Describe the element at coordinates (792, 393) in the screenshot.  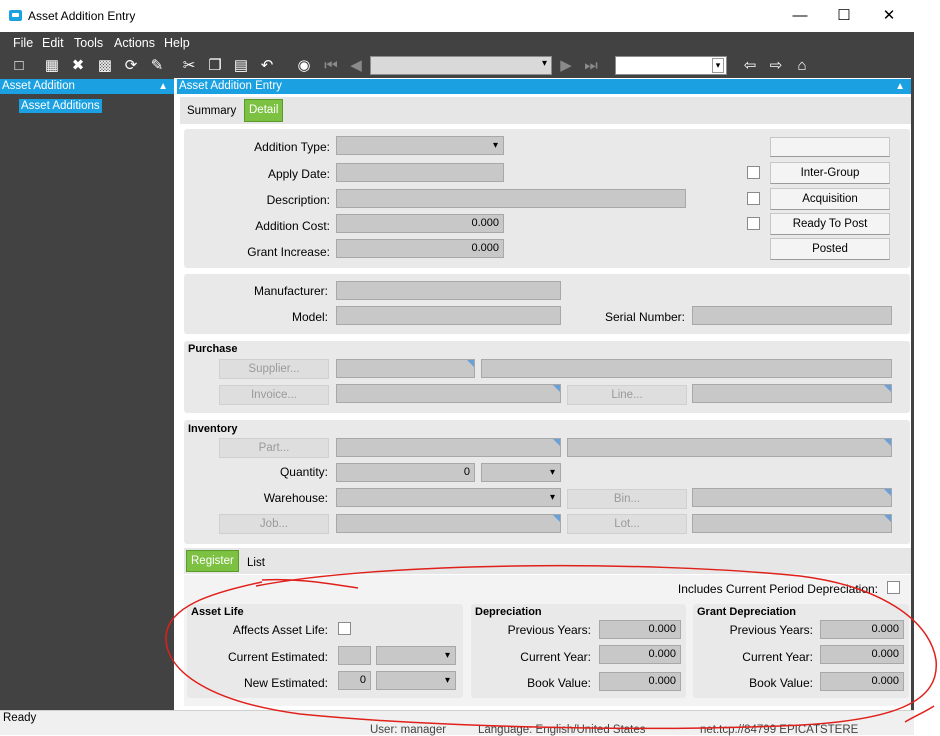
I see `line-input` at that location.